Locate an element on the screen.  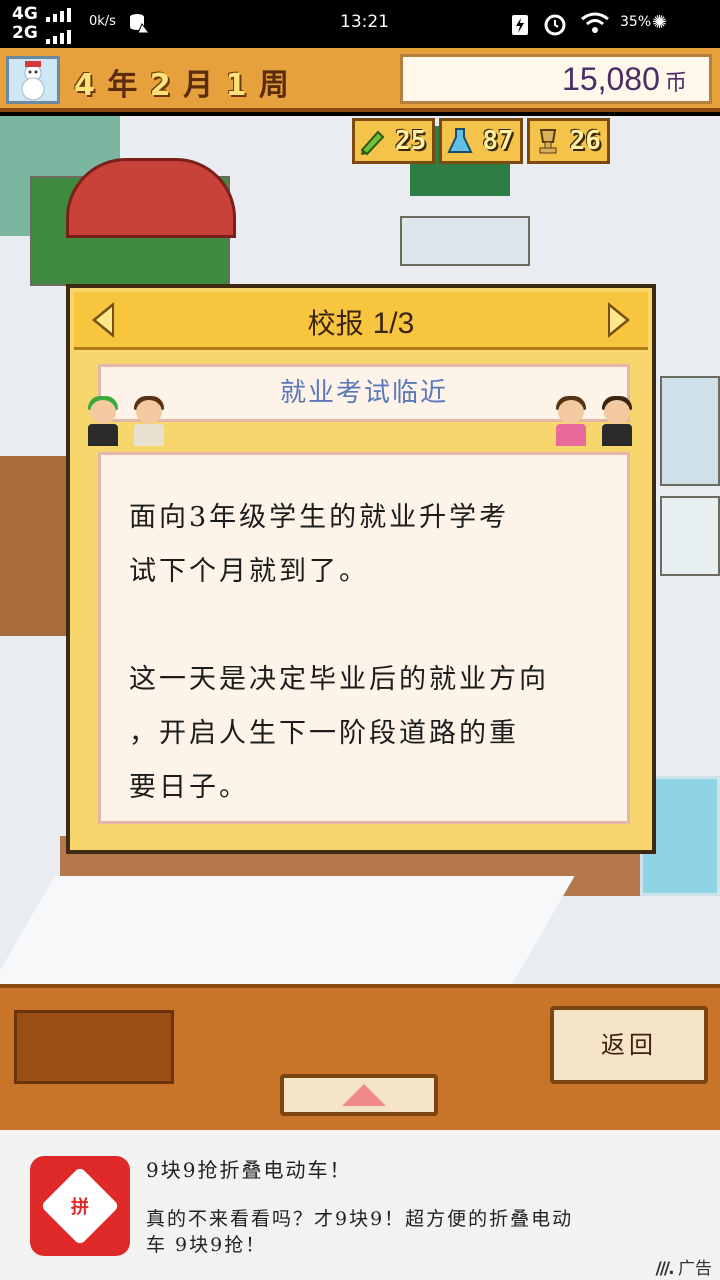
network-type-top: 4G is located at coordinates (25, 14).